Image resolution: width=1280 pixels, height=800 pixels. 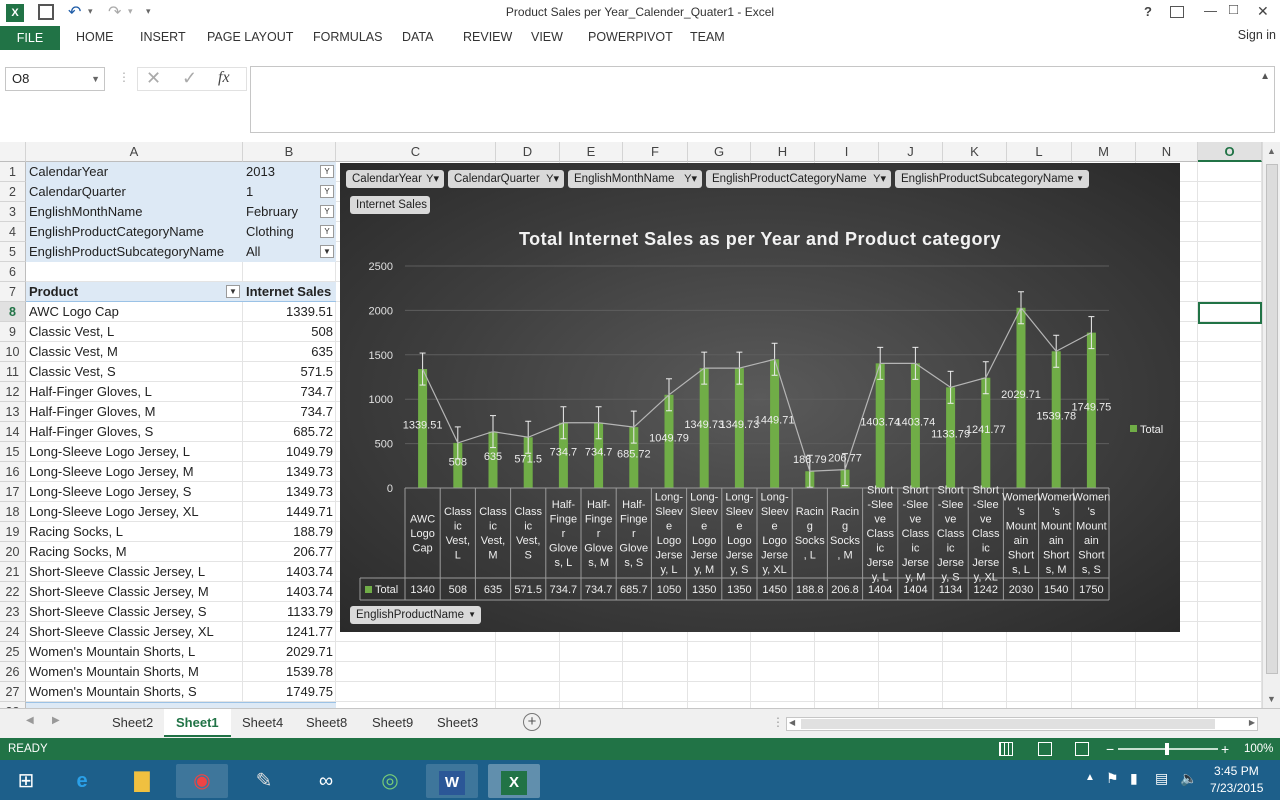 What do you see at coordinates (1167, 152) in the screenshot?
I see `column-header-n: N` at bounding box center [1167, 152].